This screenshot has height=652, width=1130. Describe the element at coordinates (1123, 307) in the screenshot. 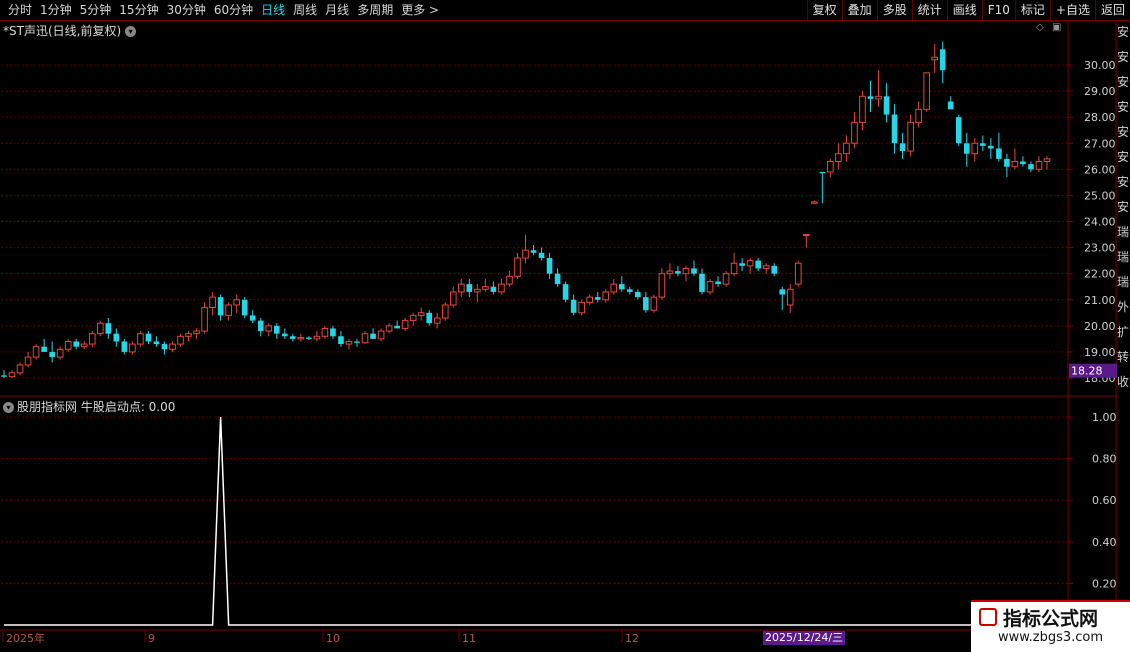

I see `right-strip-char: 外` at that location.